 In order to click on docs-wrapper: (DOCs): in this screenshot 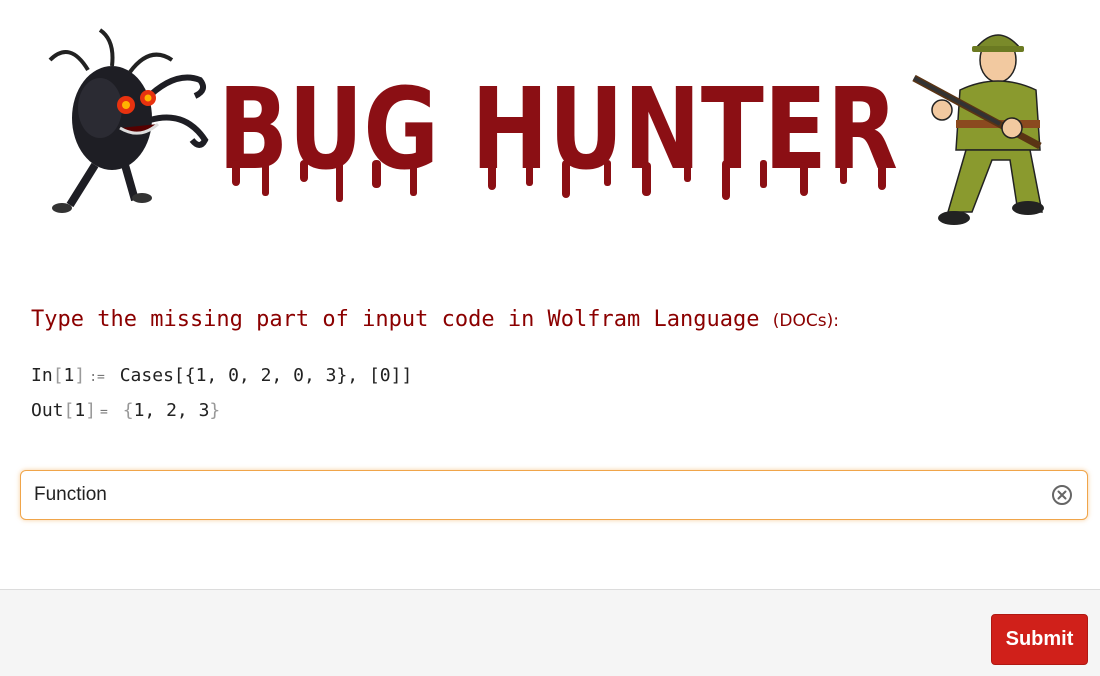, I will do `click(806, 321)`.